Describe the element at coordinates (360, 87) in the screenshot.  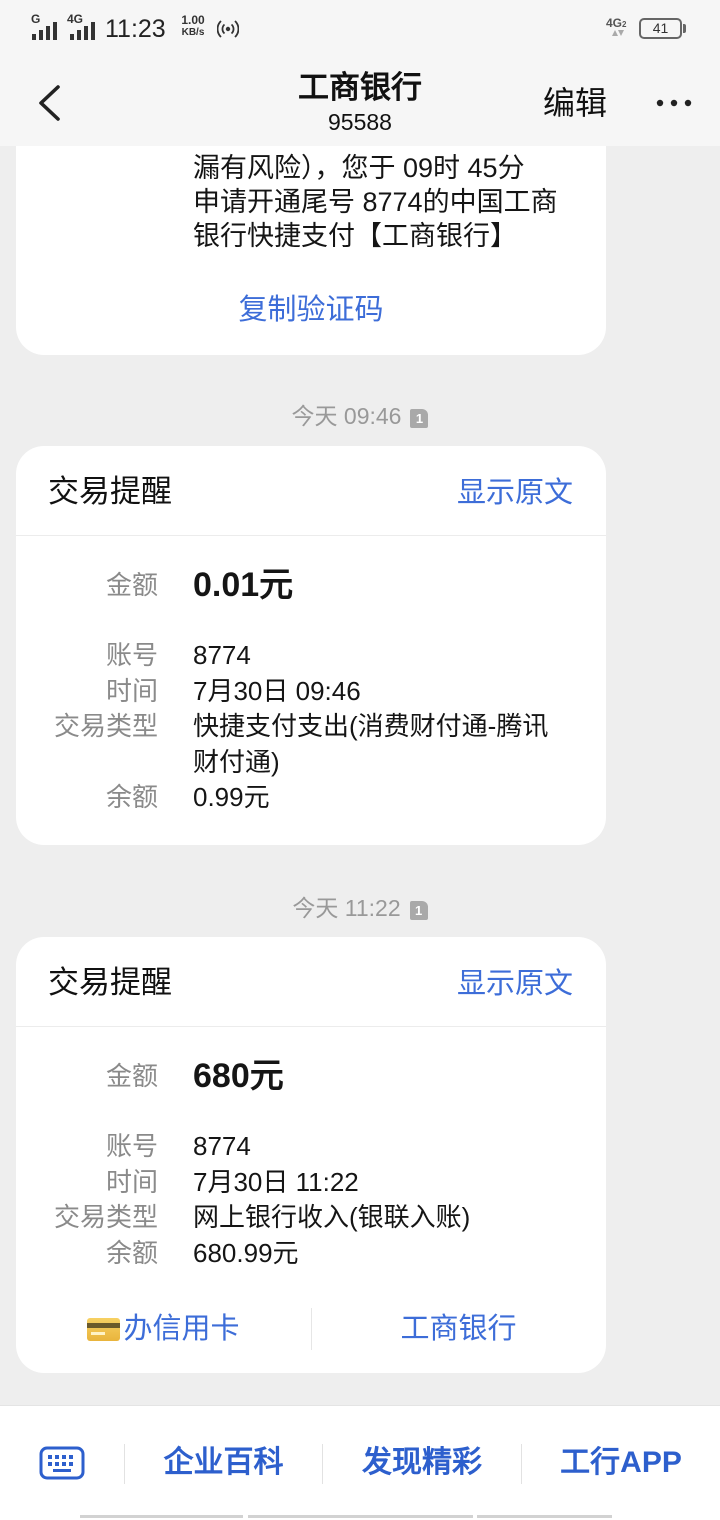
I see `page-title: 工商银行` at that location.